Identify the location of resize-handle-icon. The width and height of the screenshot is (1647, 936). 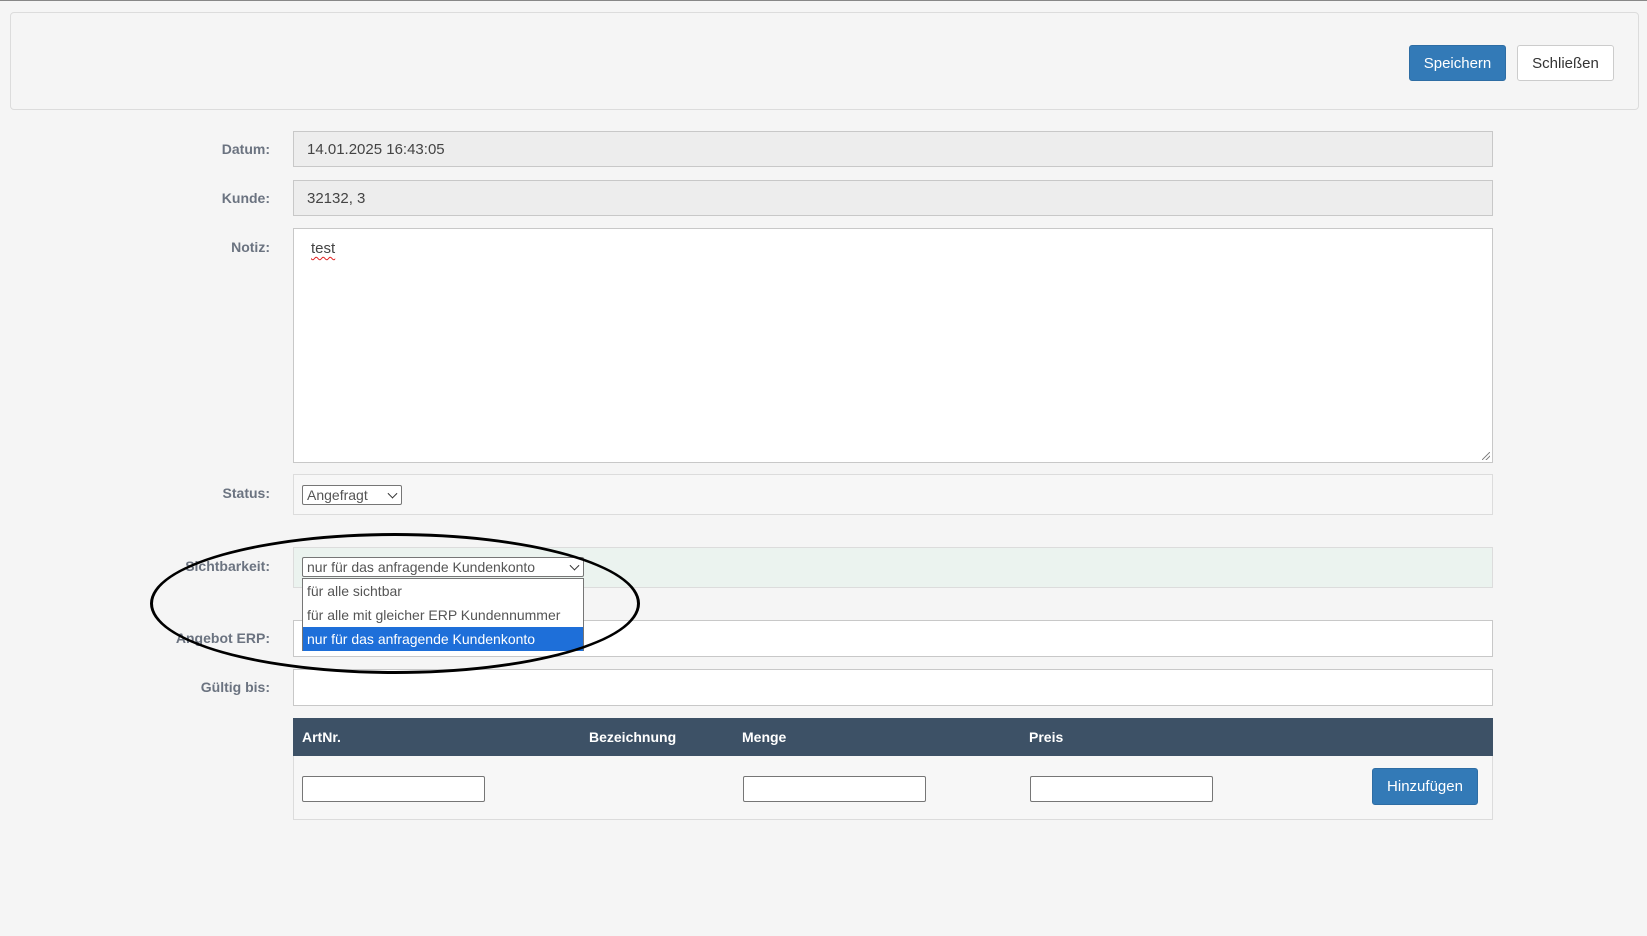
(1486, 456).